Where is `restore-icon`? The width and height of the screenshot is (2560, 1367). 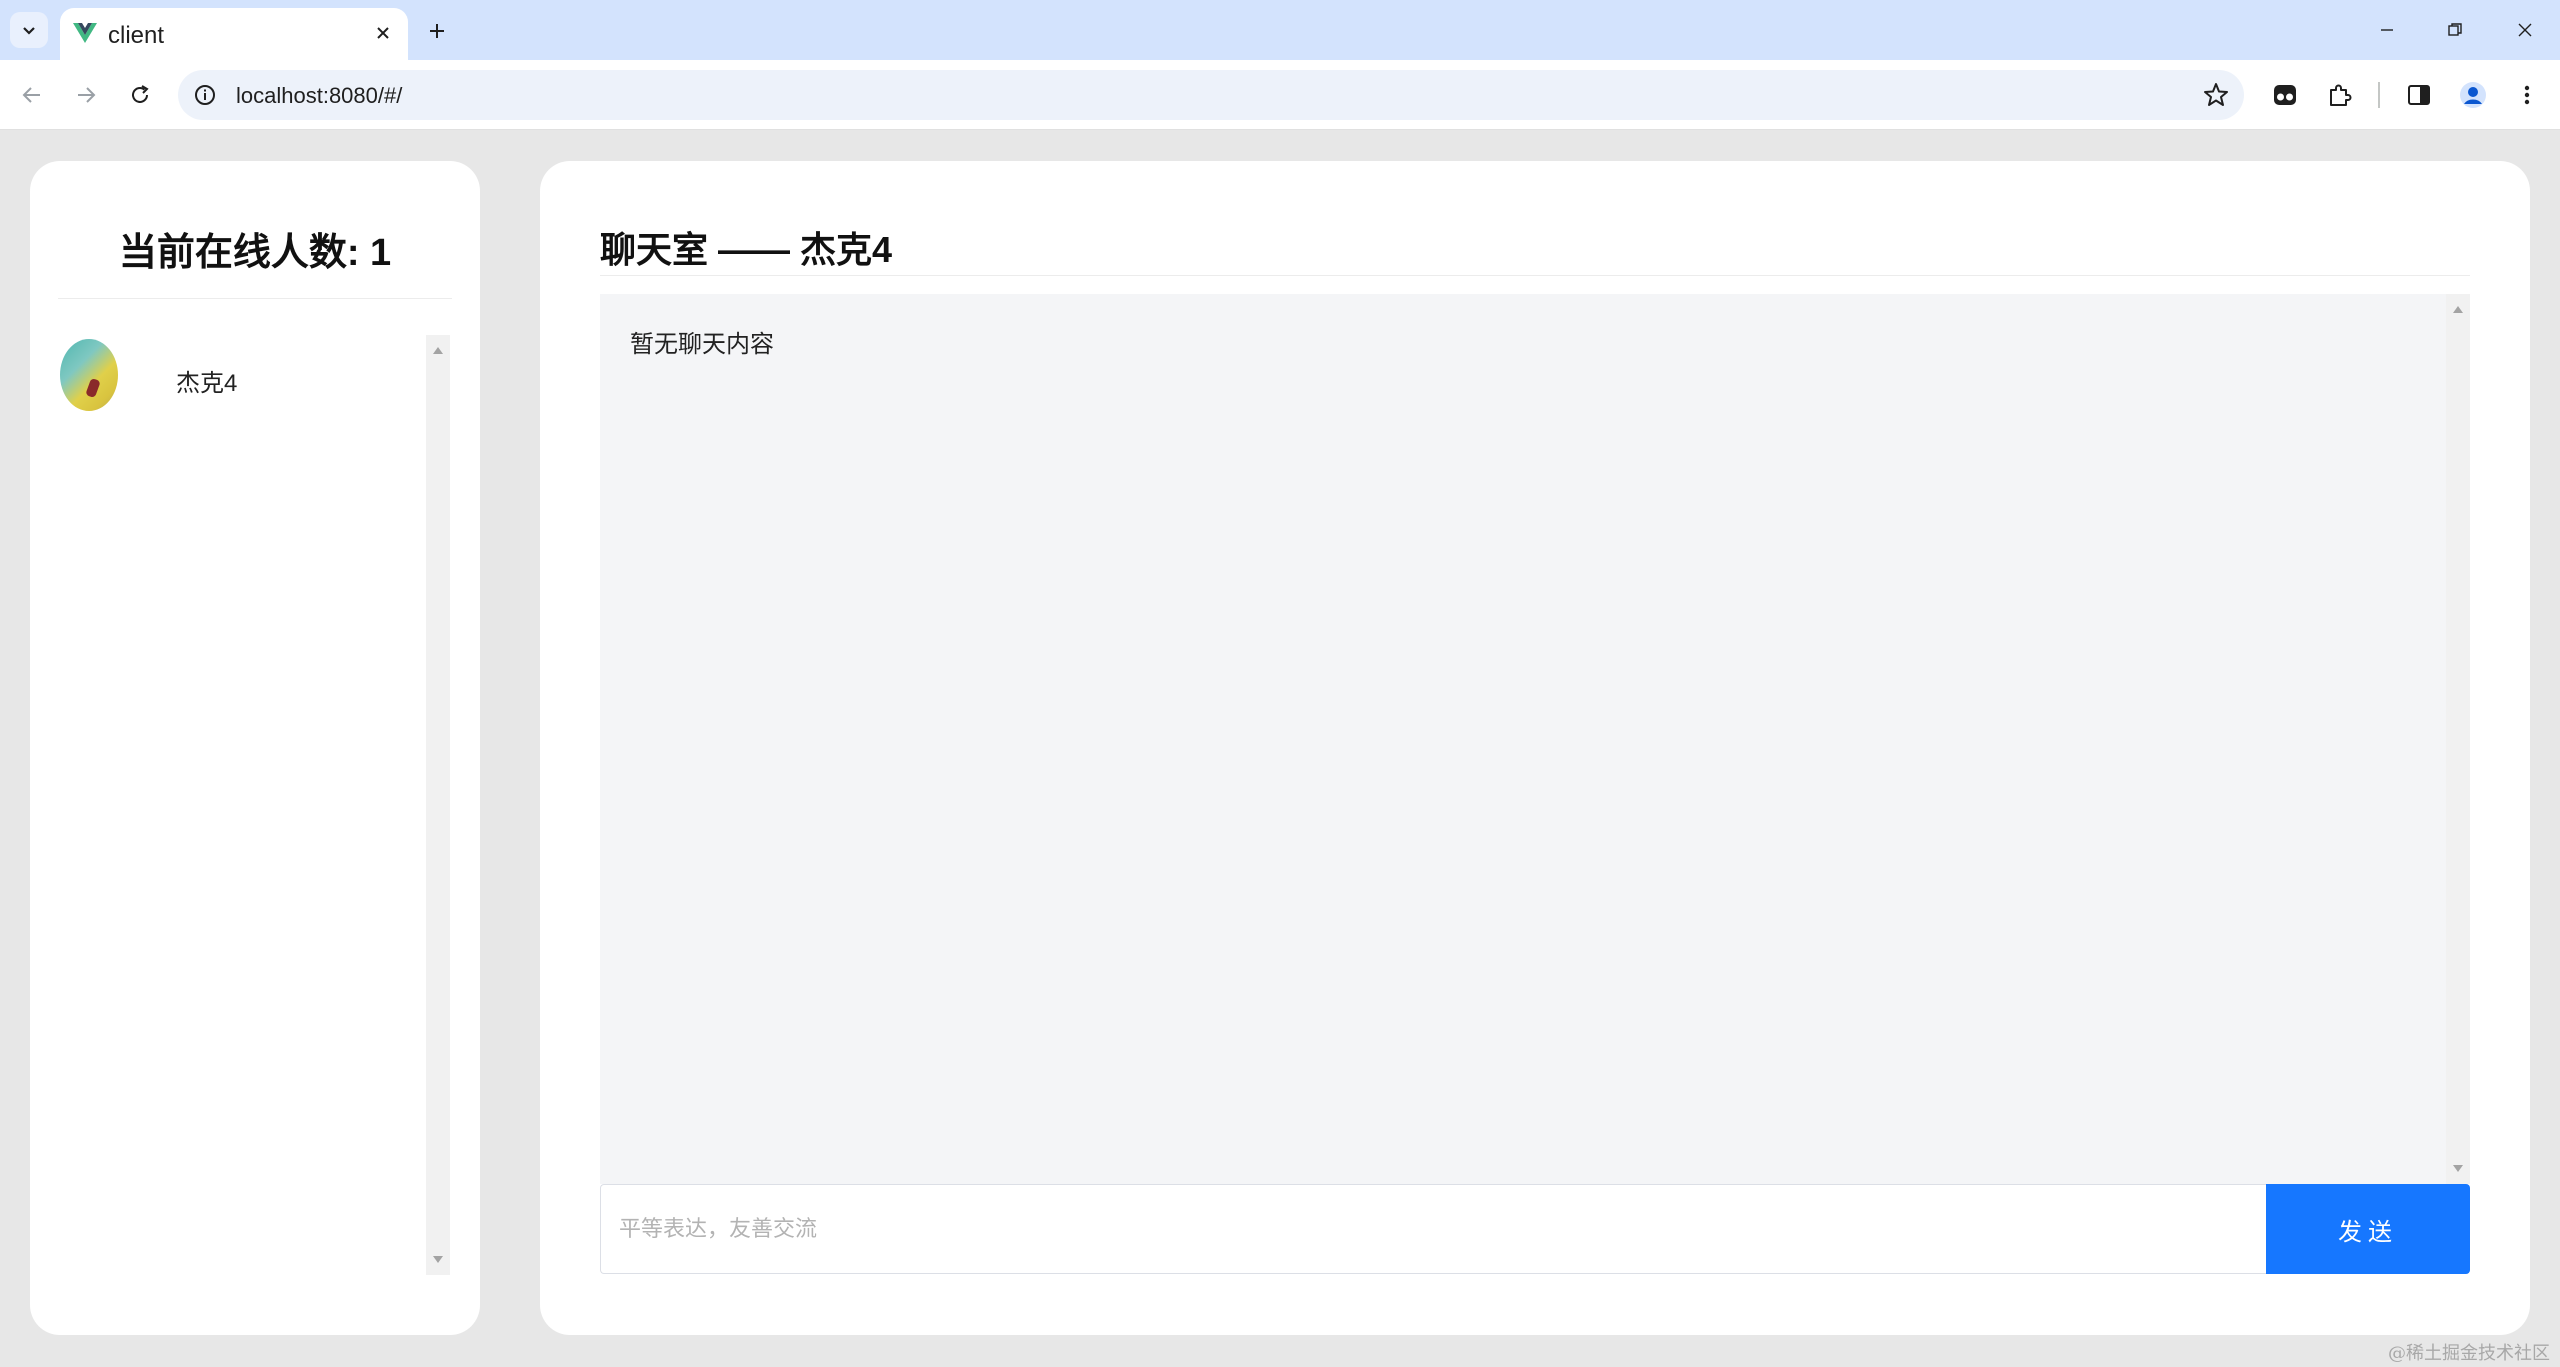
restore-icon is located at coordinates (2455, 29).